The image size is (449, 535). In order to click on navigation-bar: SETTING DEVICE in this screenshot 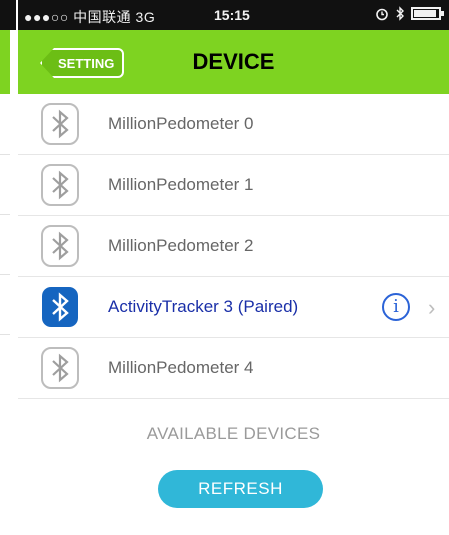, I will do `click(233, 62)`.